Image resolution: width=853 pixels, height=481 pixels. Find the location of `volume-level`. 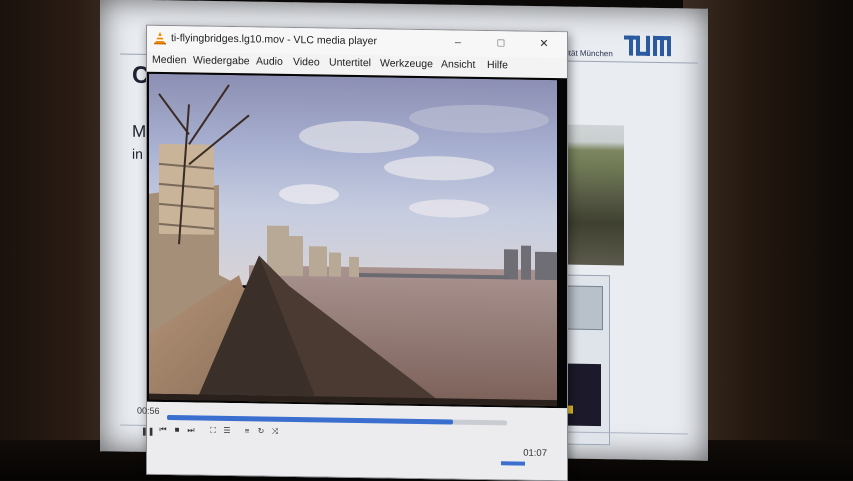

volume-level is located at coordinates (513, 463).